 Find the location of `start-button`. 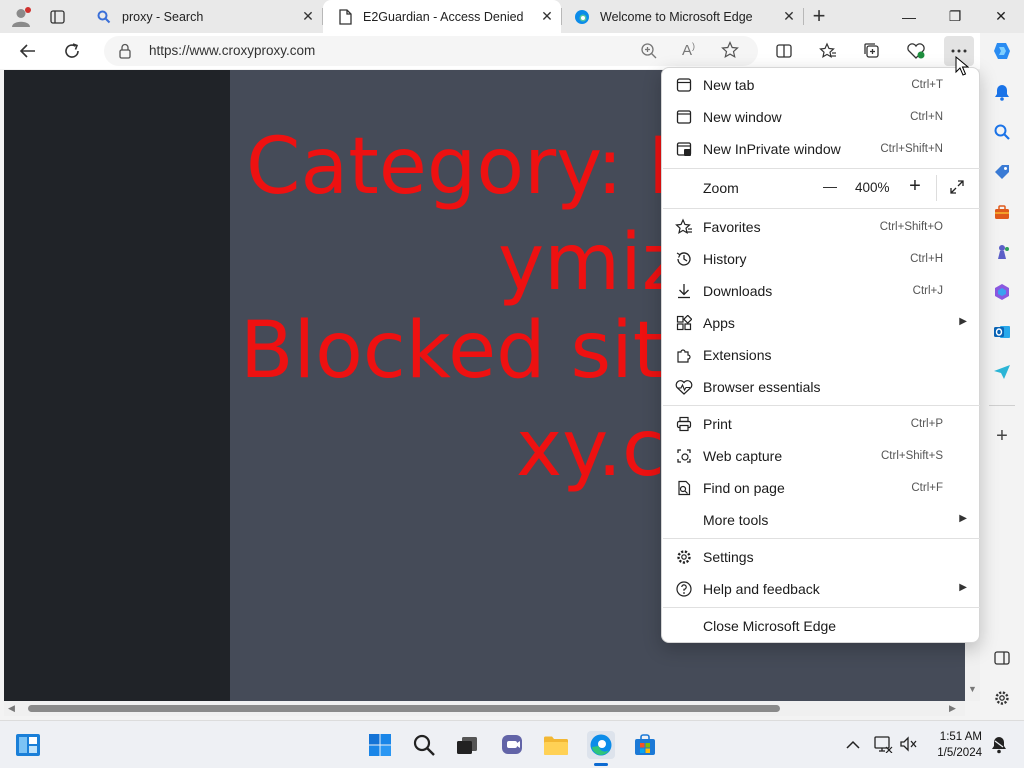

start-button is located at coordinates (380, 745).